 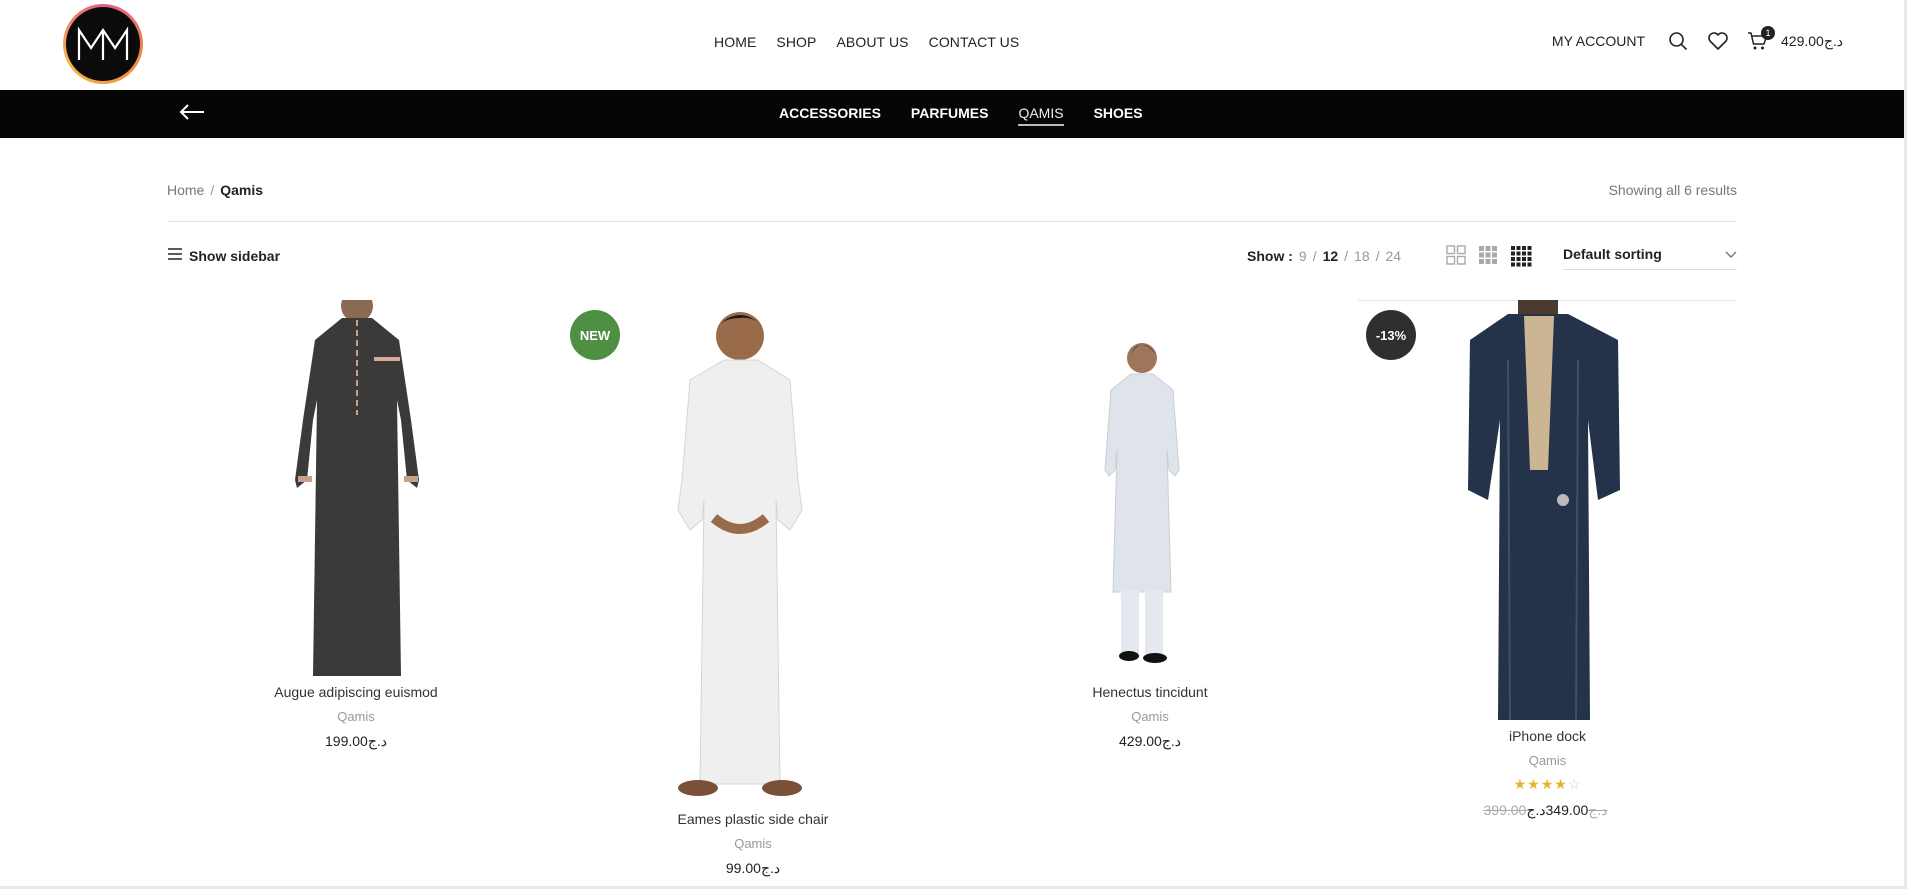 What do you see at coordinates (242, 190) in the screenshot?
I see `breadcrumb-current: Qamis` at bounding box center [242, 190].